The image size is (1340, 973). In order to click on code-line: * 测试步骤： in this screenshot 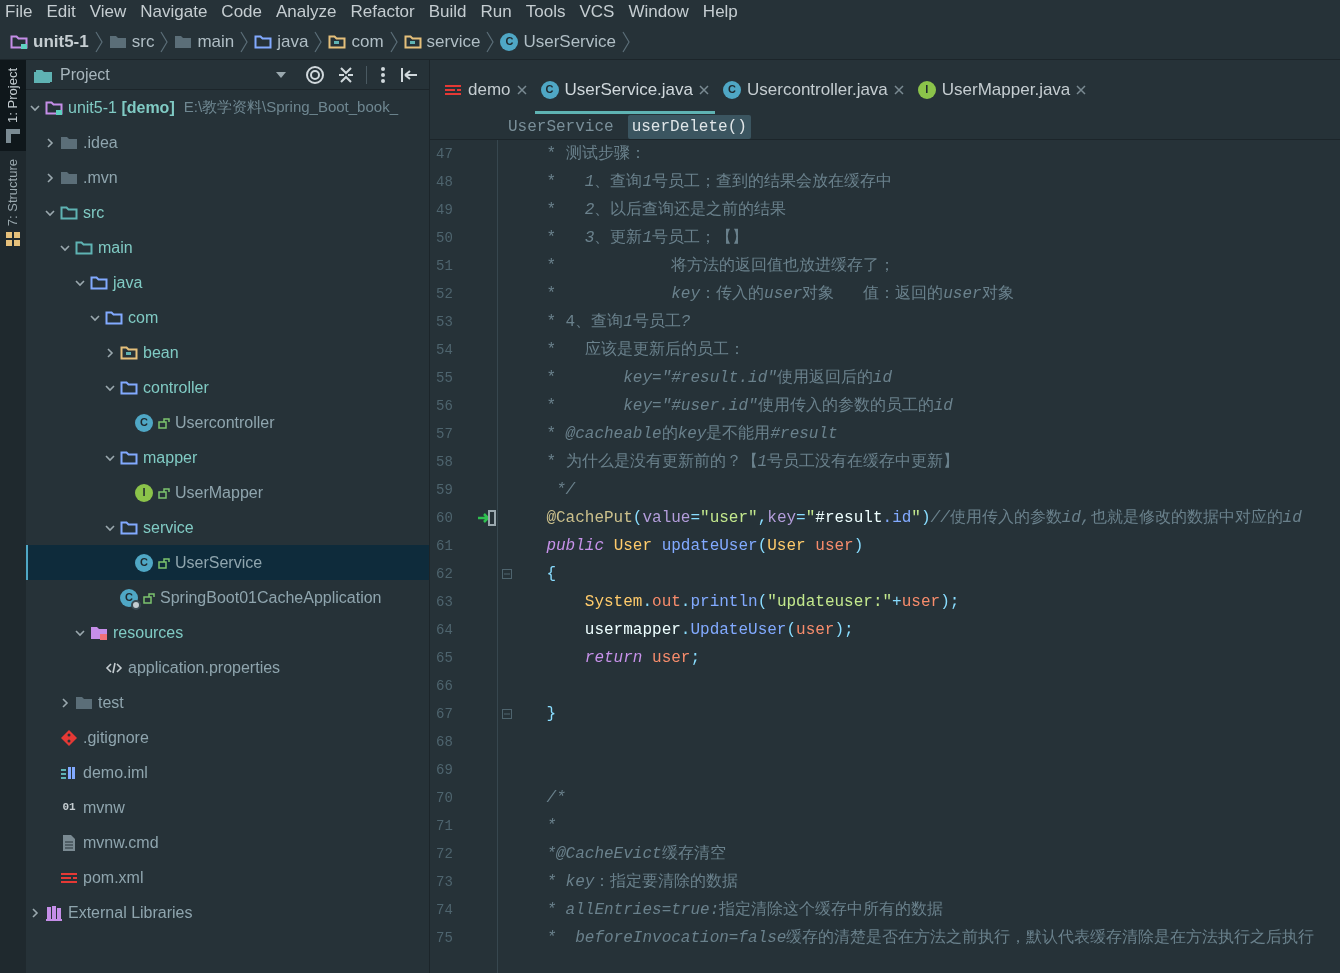, I will do `click(595, 154)`.